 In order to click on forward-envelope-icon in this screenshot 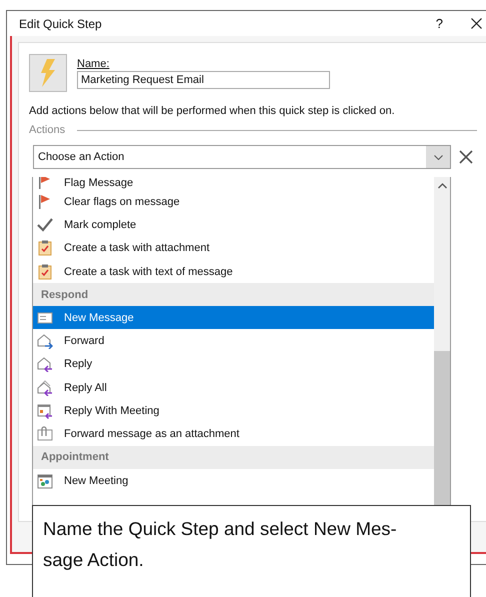, I will do `click(45, 341)`.